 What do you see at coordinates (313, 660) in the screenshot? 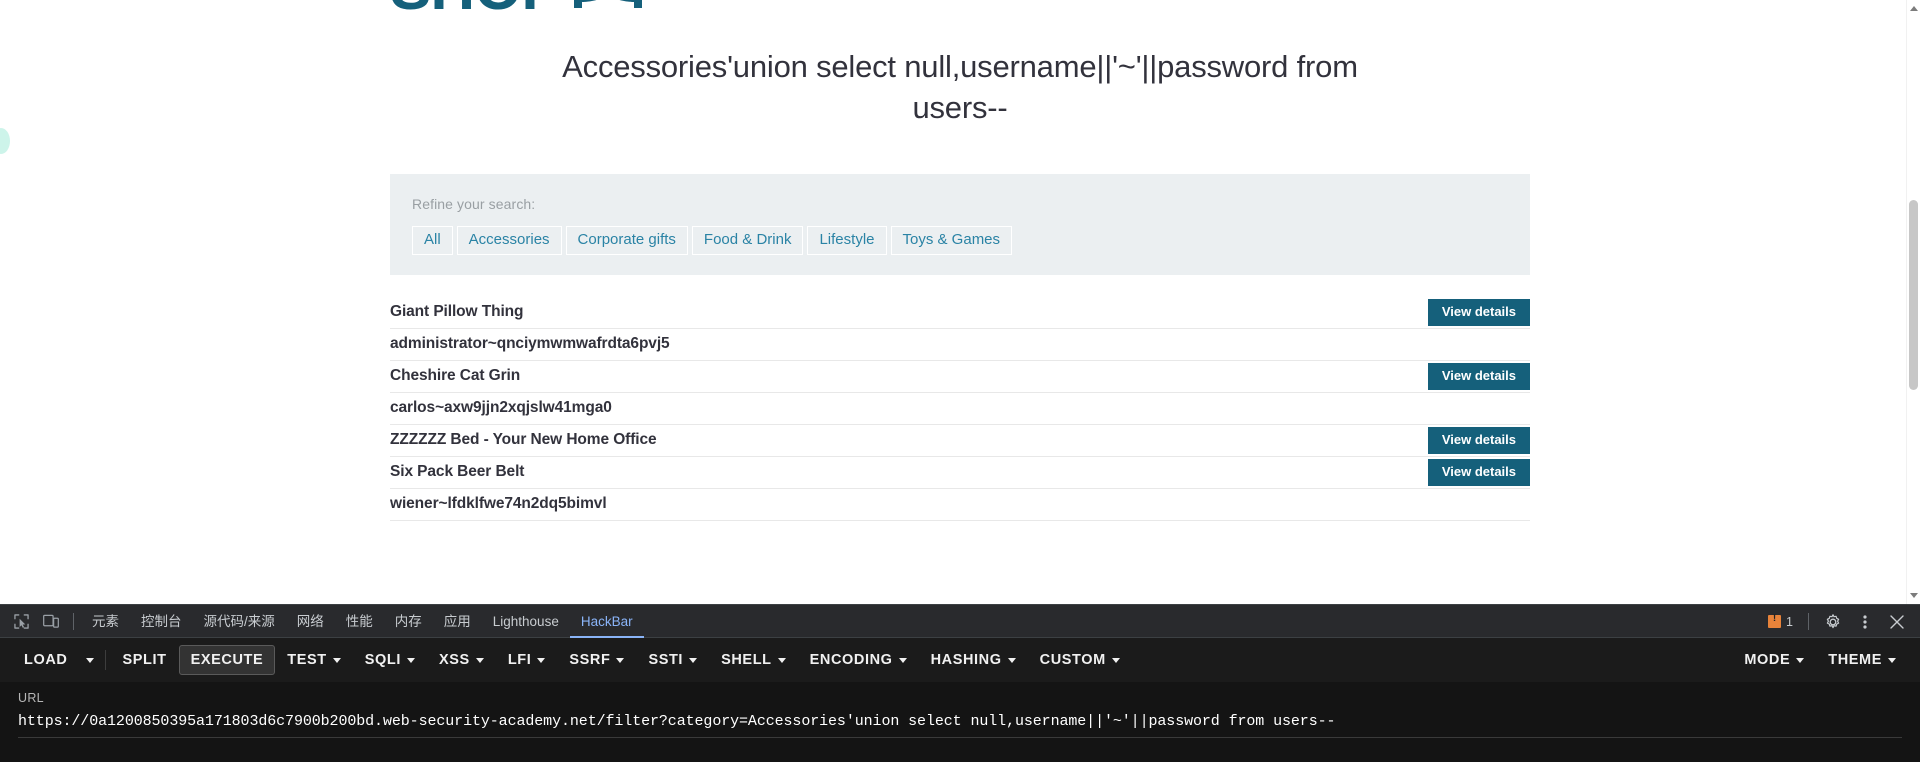
I see `hackbar-test-menu: TEST` at bounding box center [313, 660].